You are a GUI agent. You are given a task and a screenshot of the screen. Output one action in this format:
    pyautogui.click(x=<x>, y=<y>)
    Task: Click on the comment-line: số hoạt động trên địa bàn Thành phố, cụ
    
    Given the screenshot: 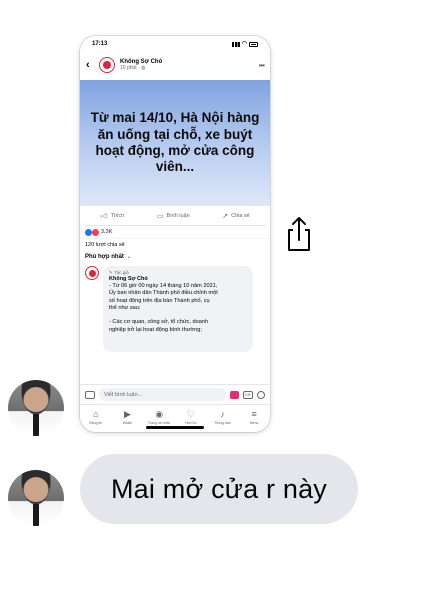 What is the action you would take?
    pyautogui.click(x=159, y=300)
    